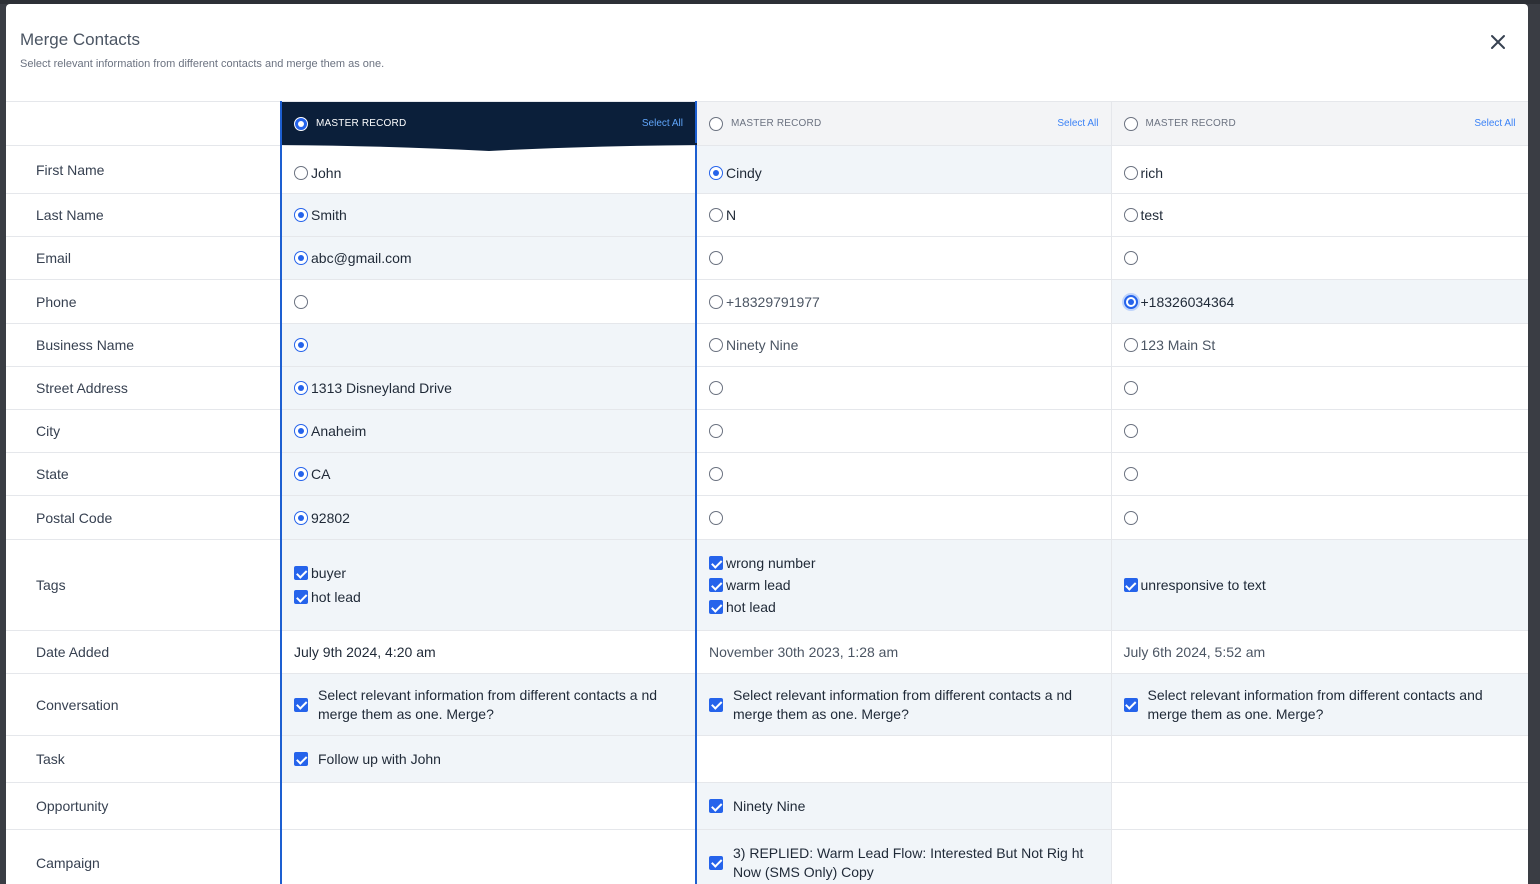  I want to click on table-row: Street Address 1313 Disneyland Drive, so click(767, 388).